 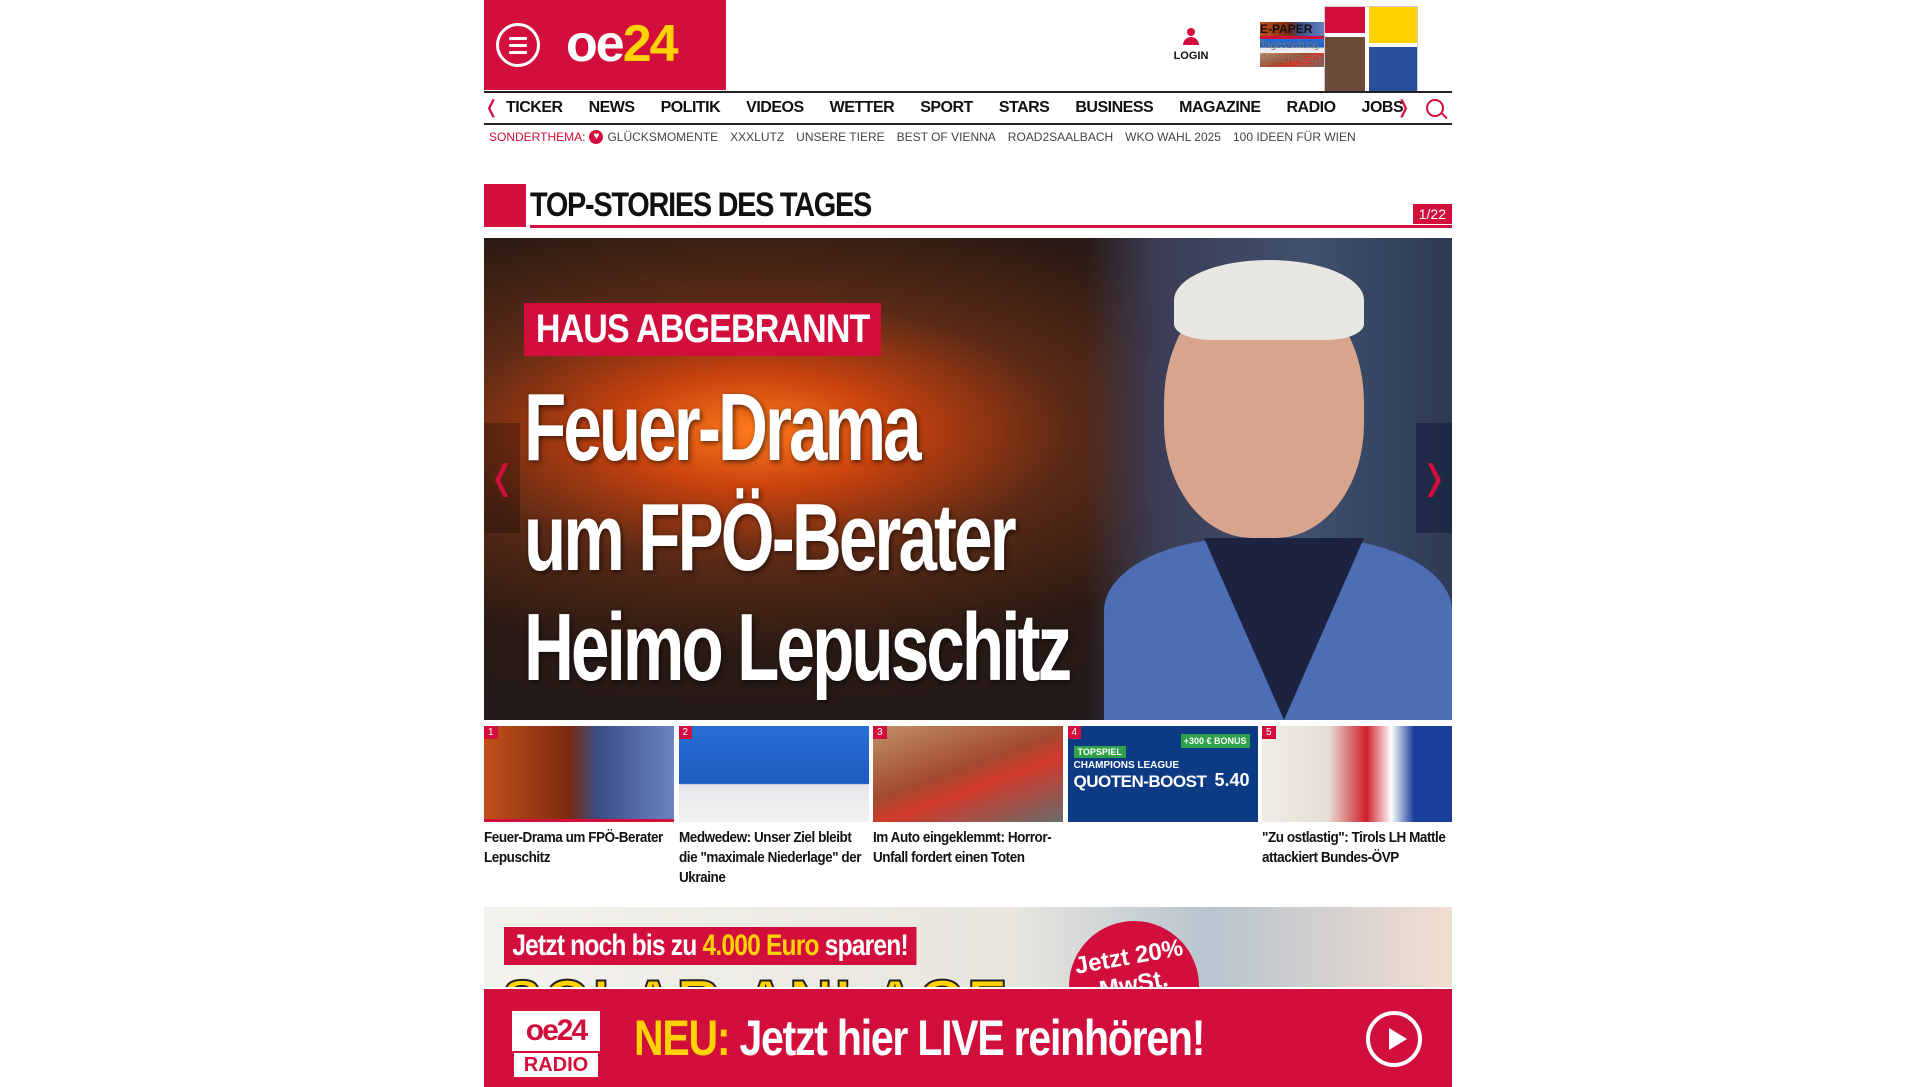 I want to click on epaper-cover-image, so click(x=1371, y=49).